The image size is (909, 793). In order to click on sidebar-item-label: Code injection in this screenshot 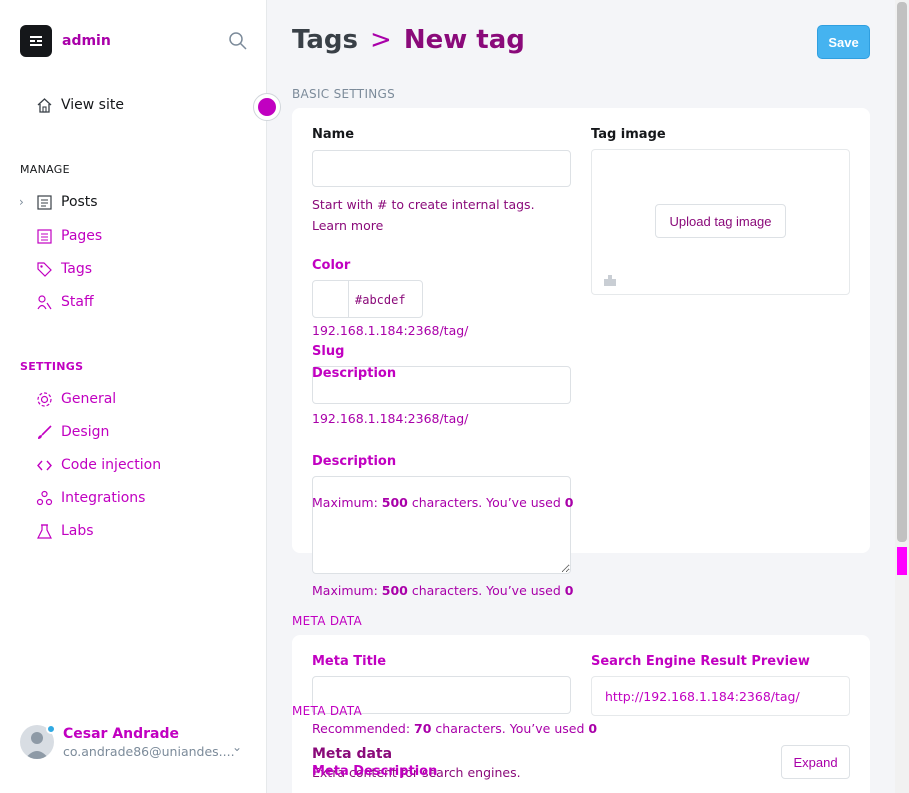, I will do `click(111, 465)`.